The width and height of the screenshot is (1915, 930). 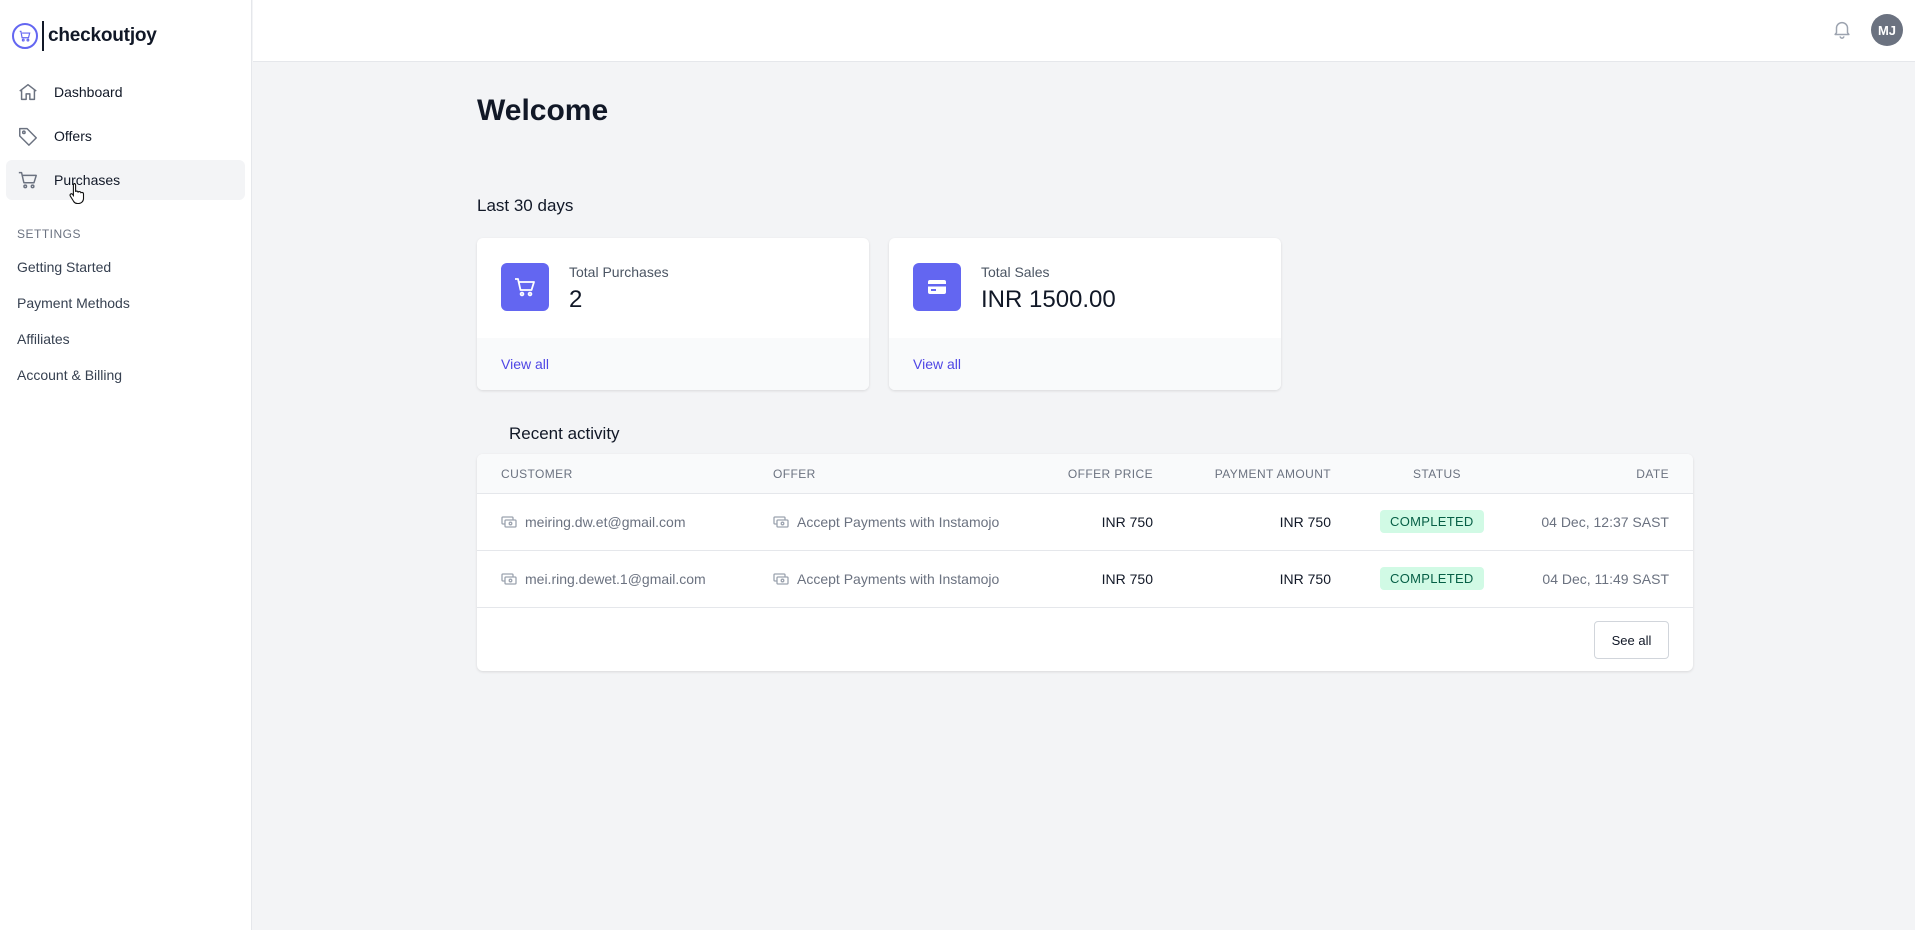 I want to click on col-customer: CUSTOMER, so click(x=537, y=474).